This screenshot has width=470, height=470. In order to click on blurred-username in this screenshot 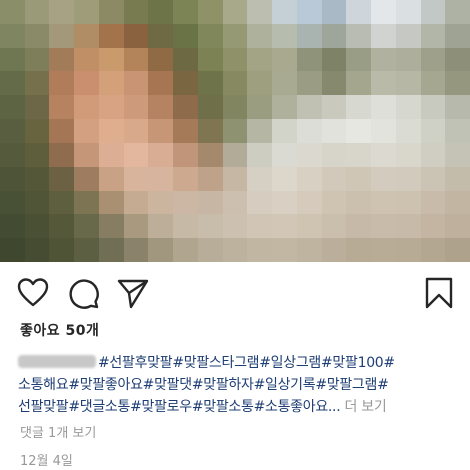, I will do `click(57, 361)`.